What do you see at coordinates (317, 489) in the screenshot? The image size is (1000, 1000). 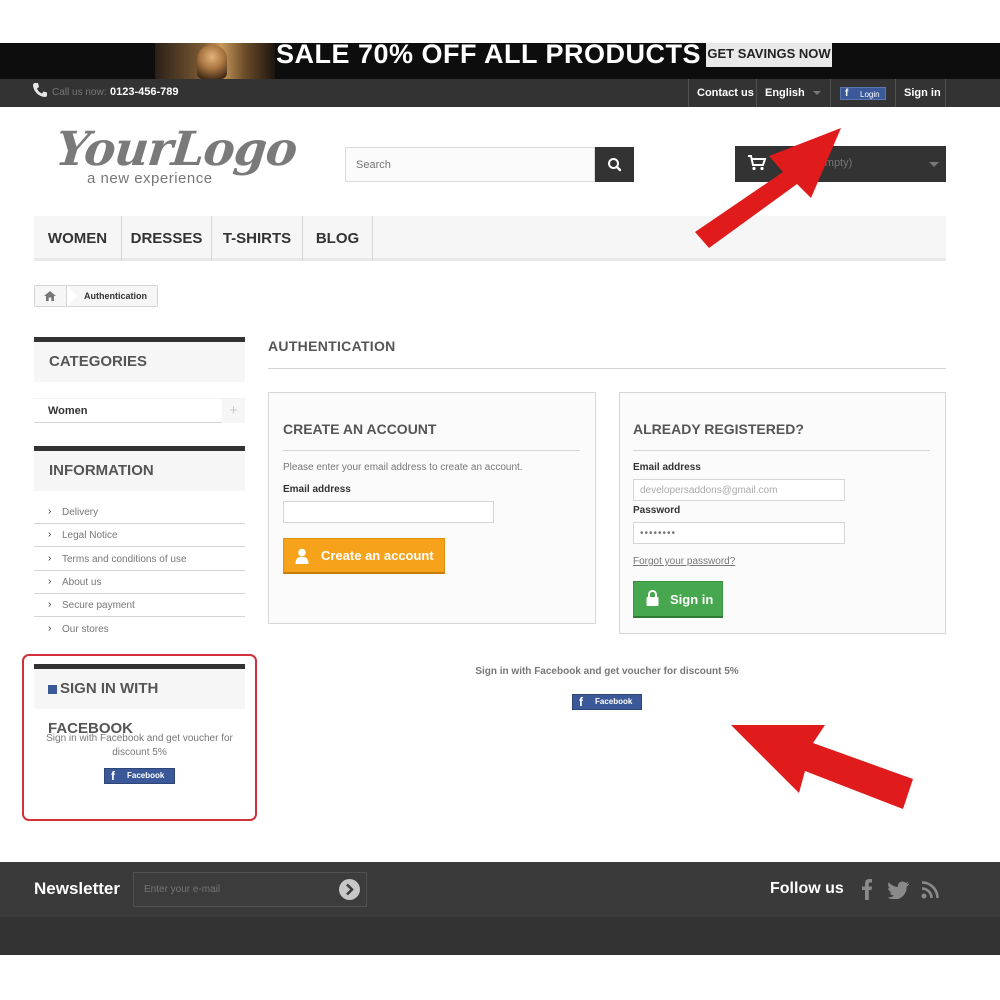 I see `create-email-label: Email address` at bounding box center [317, 489].